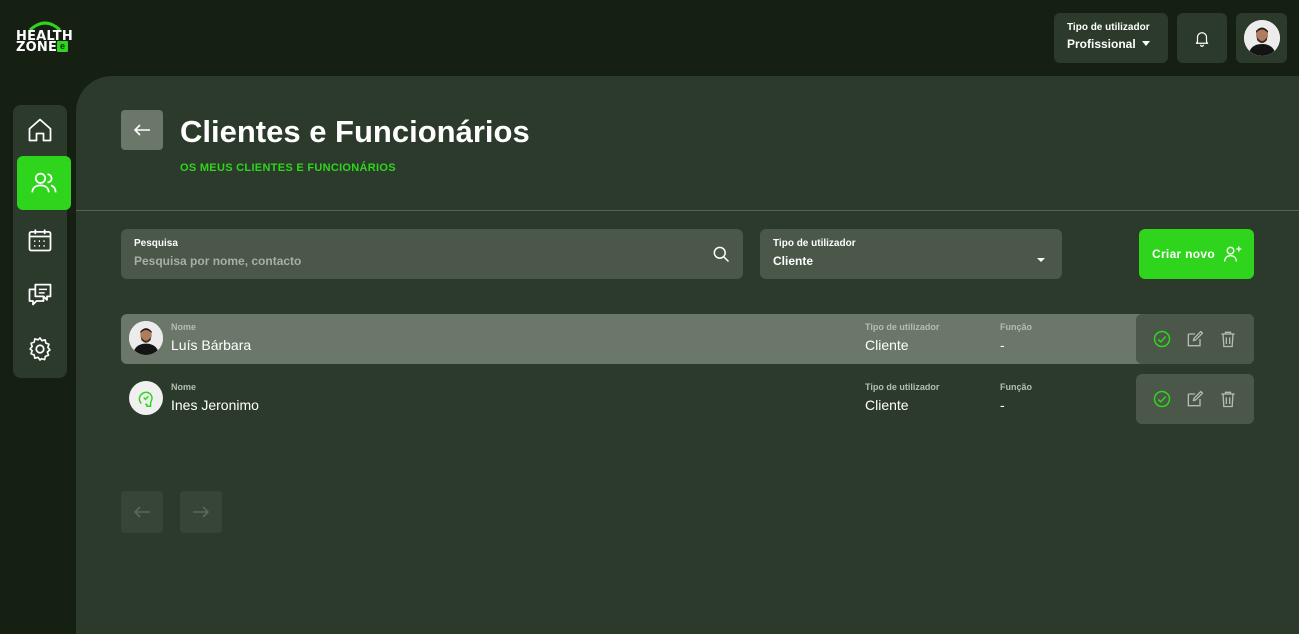 Image resolution: width=1299 pixels, height=634 pixels. What do you see at coordinates (62, 46) in the screenshot?
I see `logo-badge: e` at bounding box center [62, 46].